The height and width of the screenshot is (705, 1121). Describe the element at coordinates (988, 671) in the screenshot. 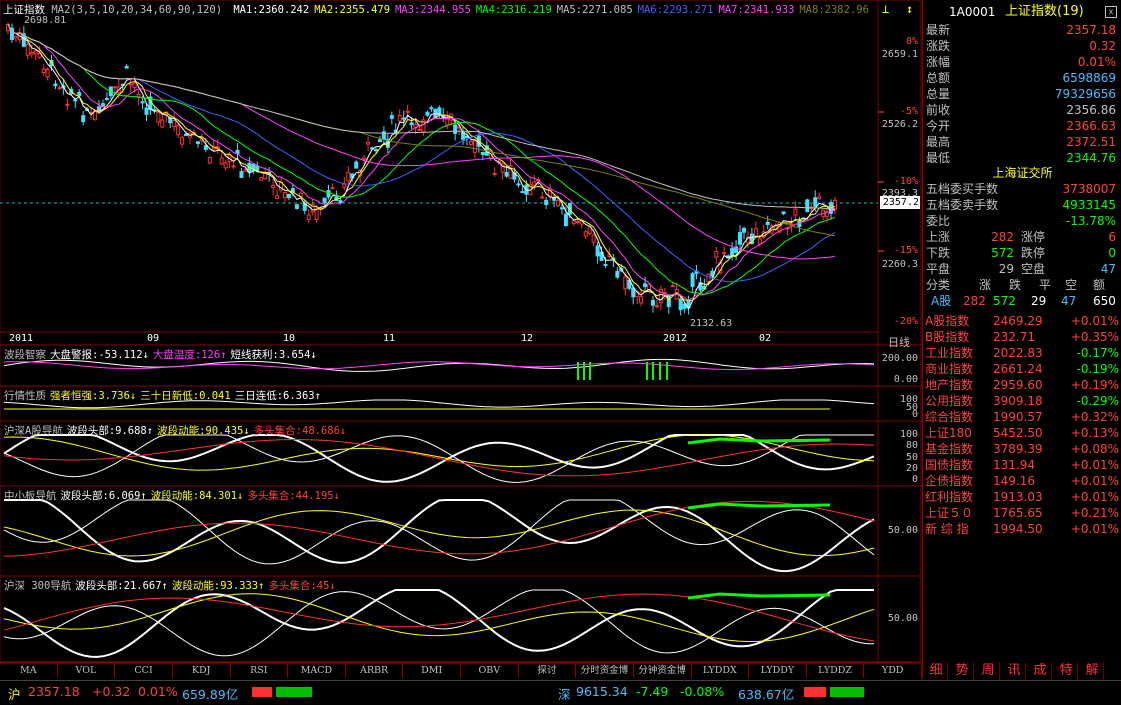

I see `right-tab: 周` at that location.